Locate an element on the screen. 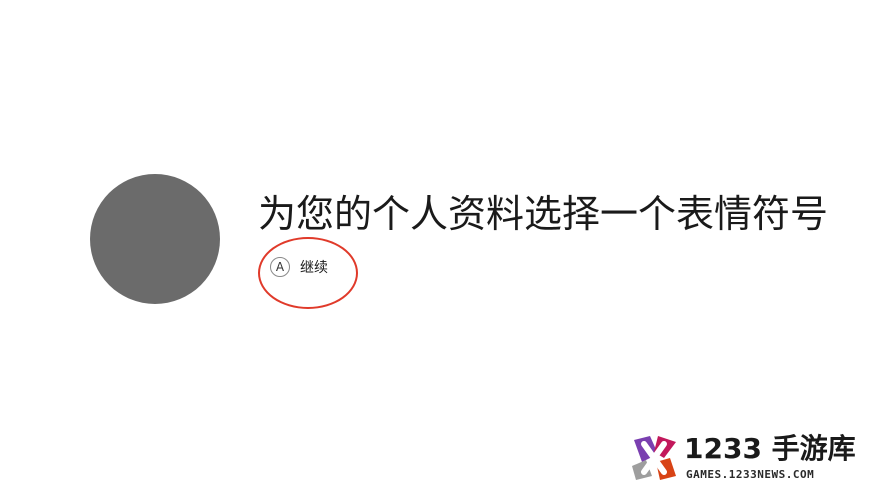 The image size is (871, 490). continue-label: 继续 is located at coordinates (314, 268).